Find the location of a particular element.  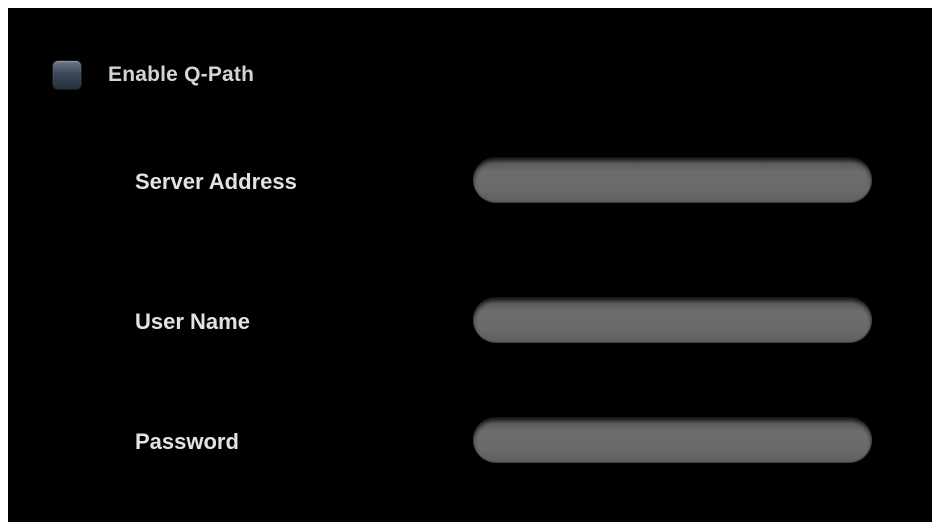

enable-qpath-row: Enable Q-Path is located at coordinates (153, 75).